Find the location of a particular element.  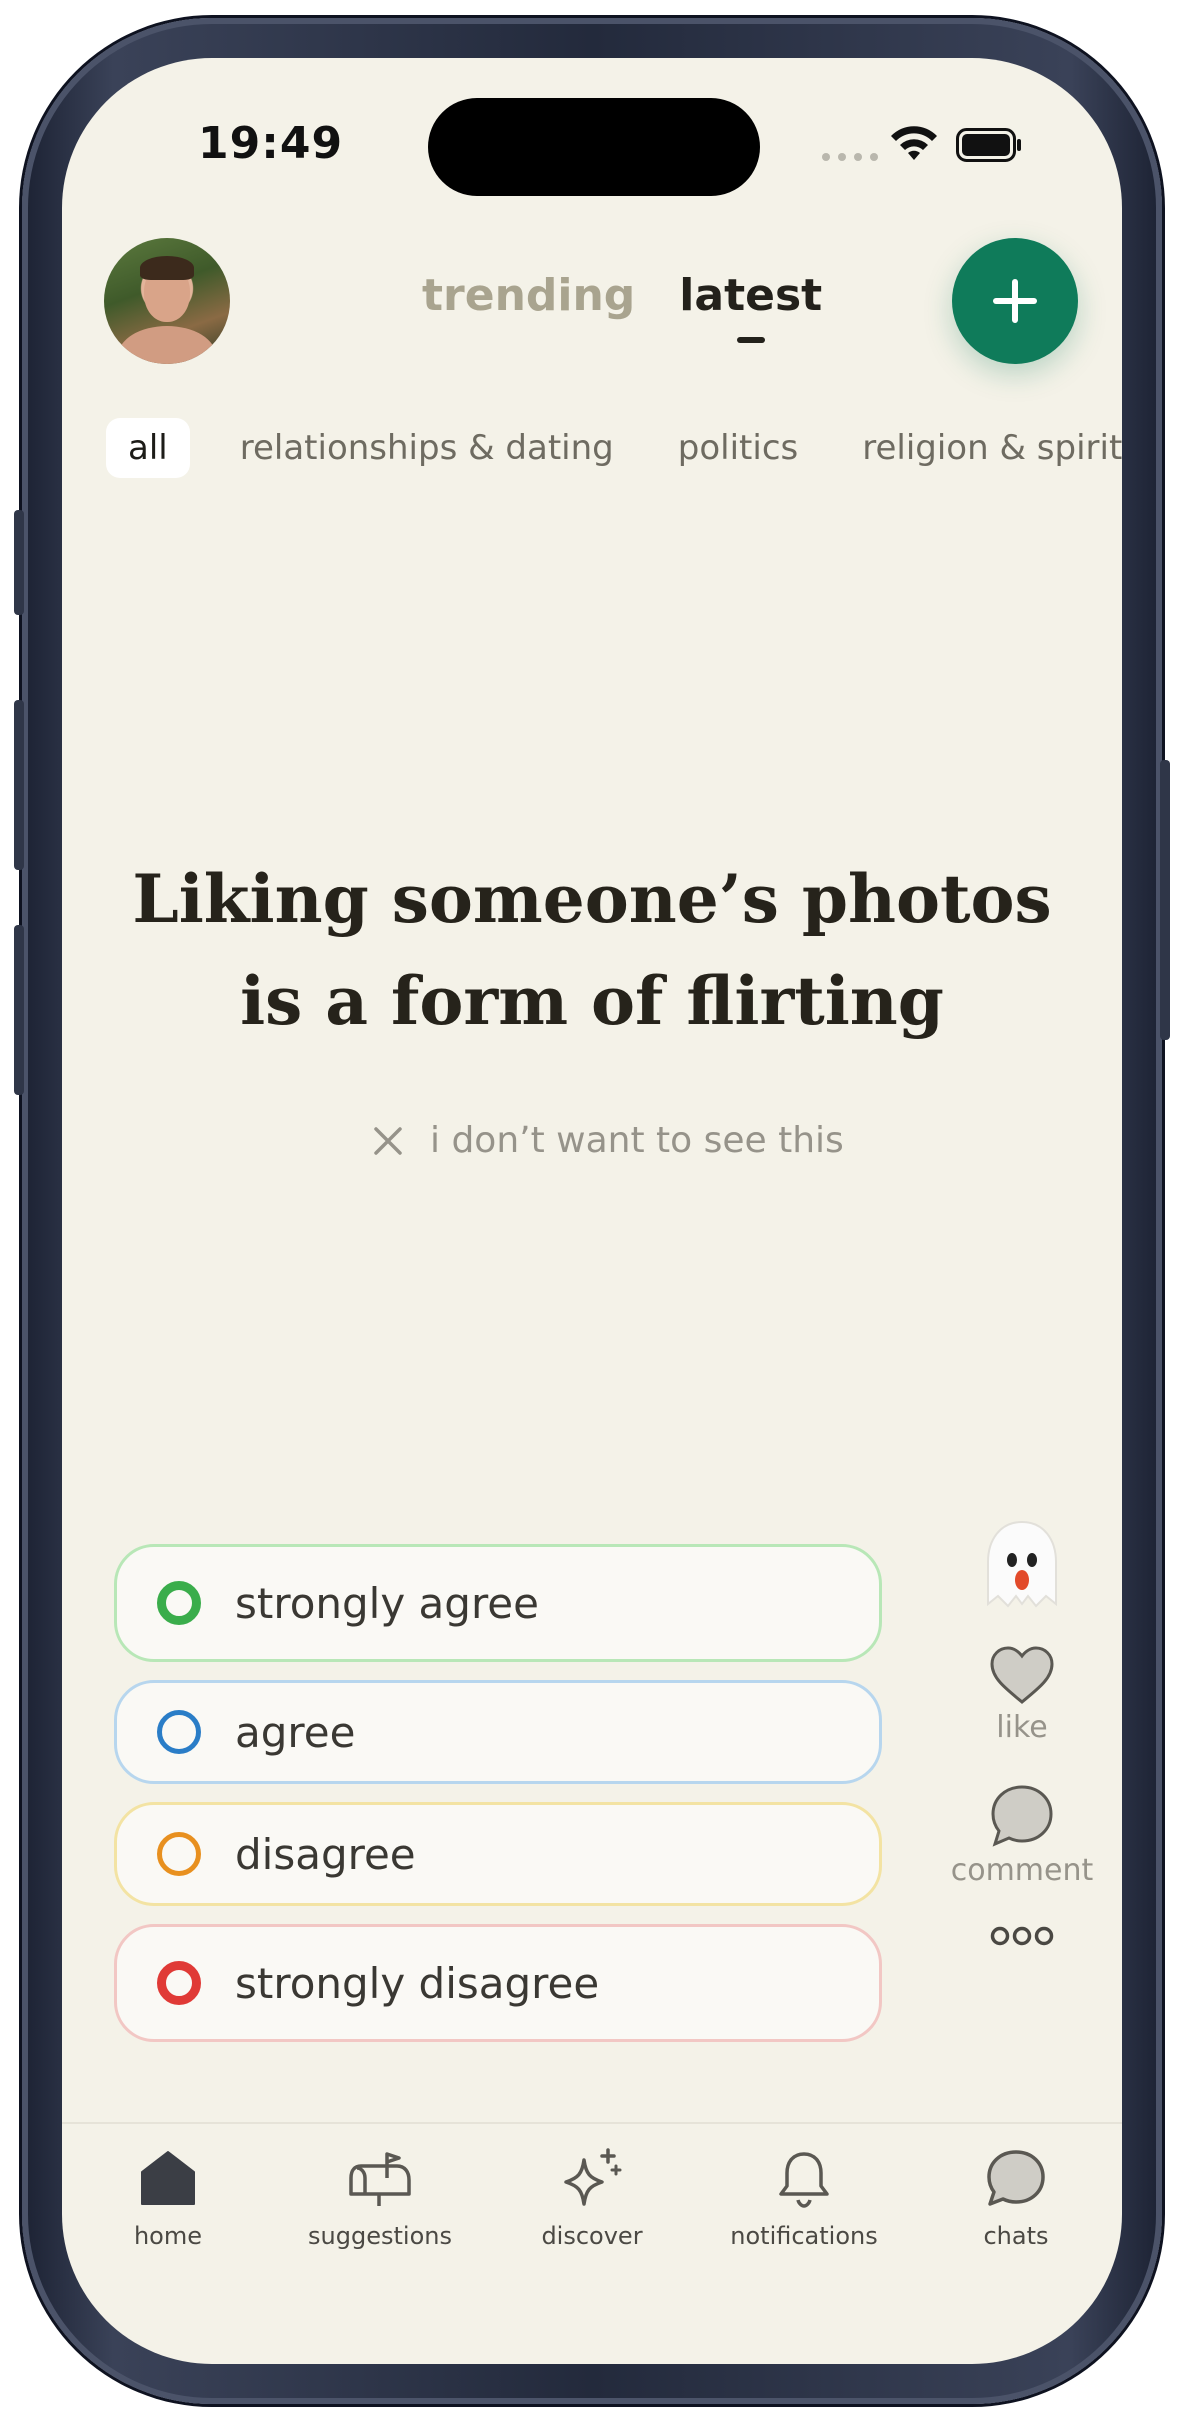

tab-trending: trending is located at coordinates (528, 295).